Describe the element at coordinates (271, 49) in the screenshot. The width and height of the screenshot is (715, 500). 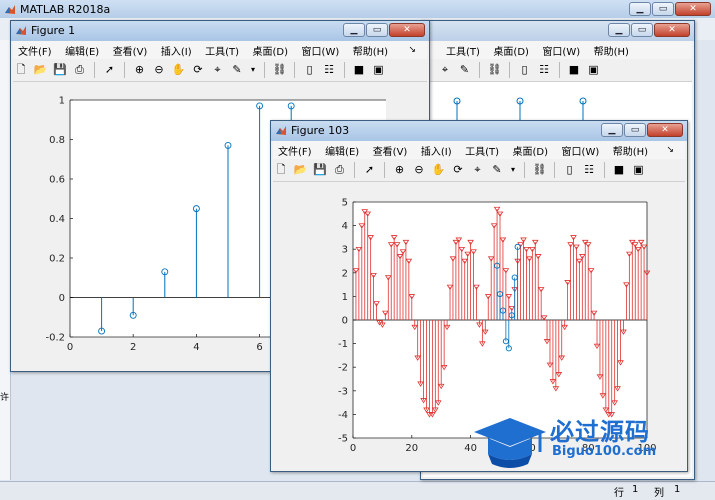
I see `figure1-menu-desktop: 桌面(D)` at that location.